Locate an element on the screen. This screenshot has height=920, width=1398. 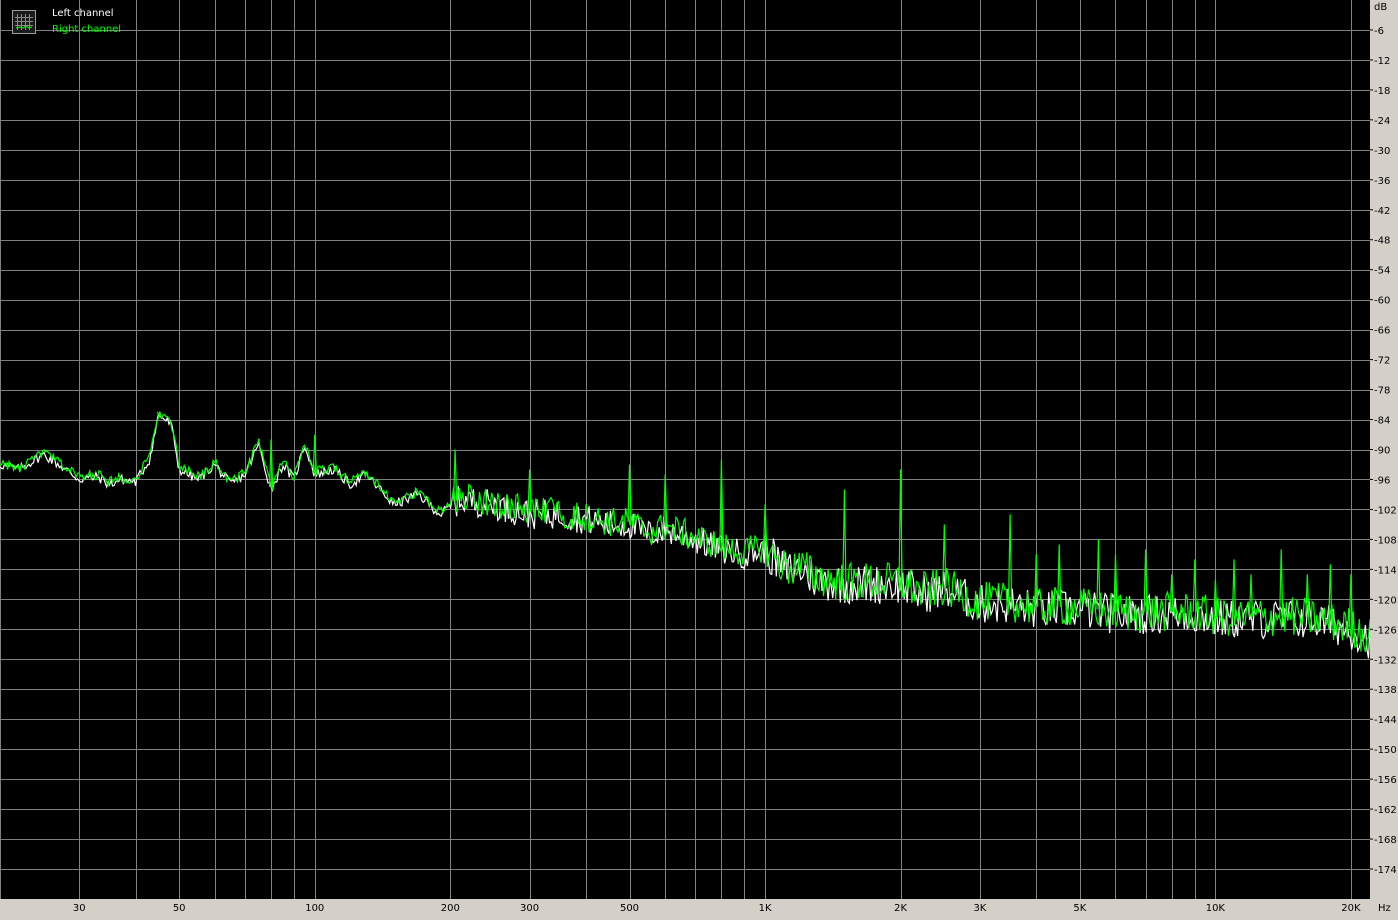
y-tick-label: -126 is located at coordinates (1385, 630).